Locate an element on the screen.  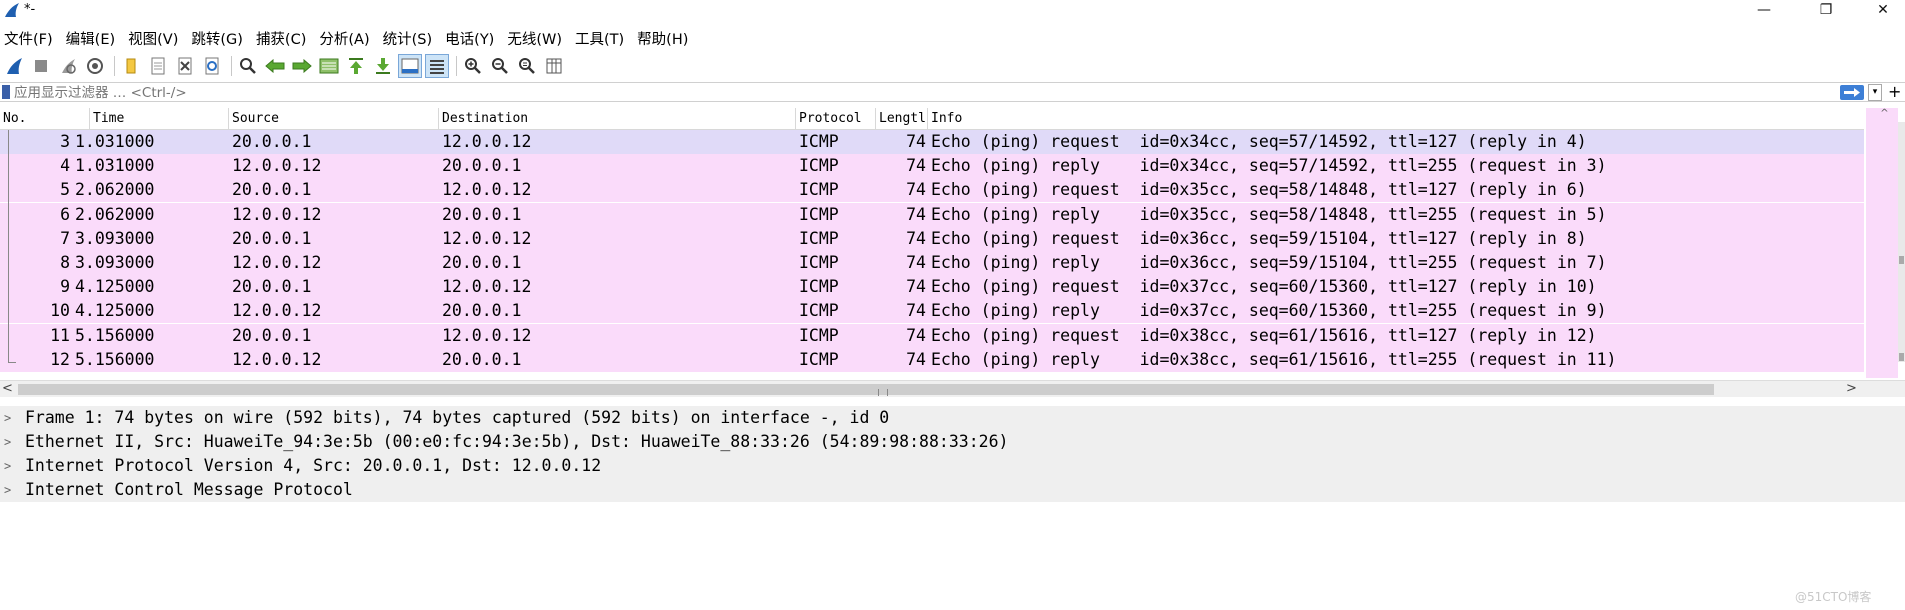
go-back-button is located at coordinates (275, 66).